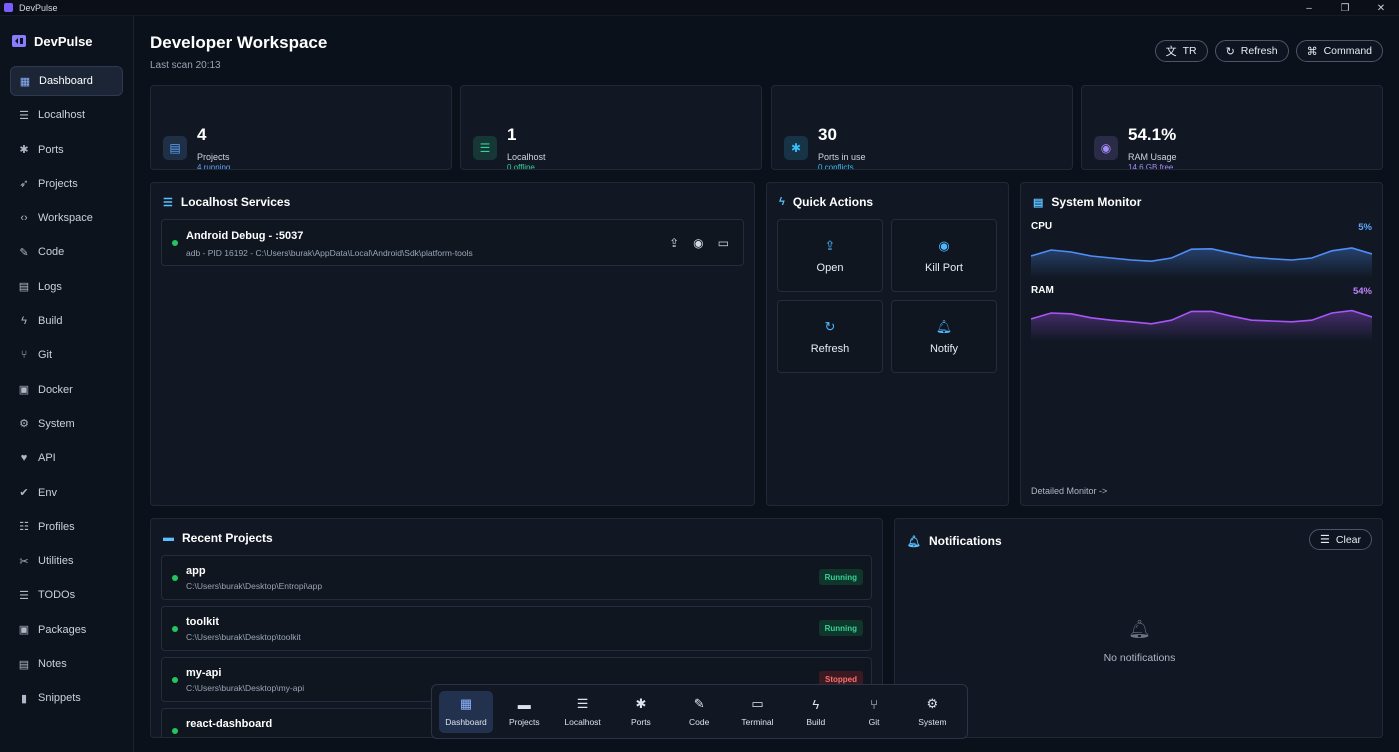  I want to click on bell-icon: 🔔︎, so click(914, 541).